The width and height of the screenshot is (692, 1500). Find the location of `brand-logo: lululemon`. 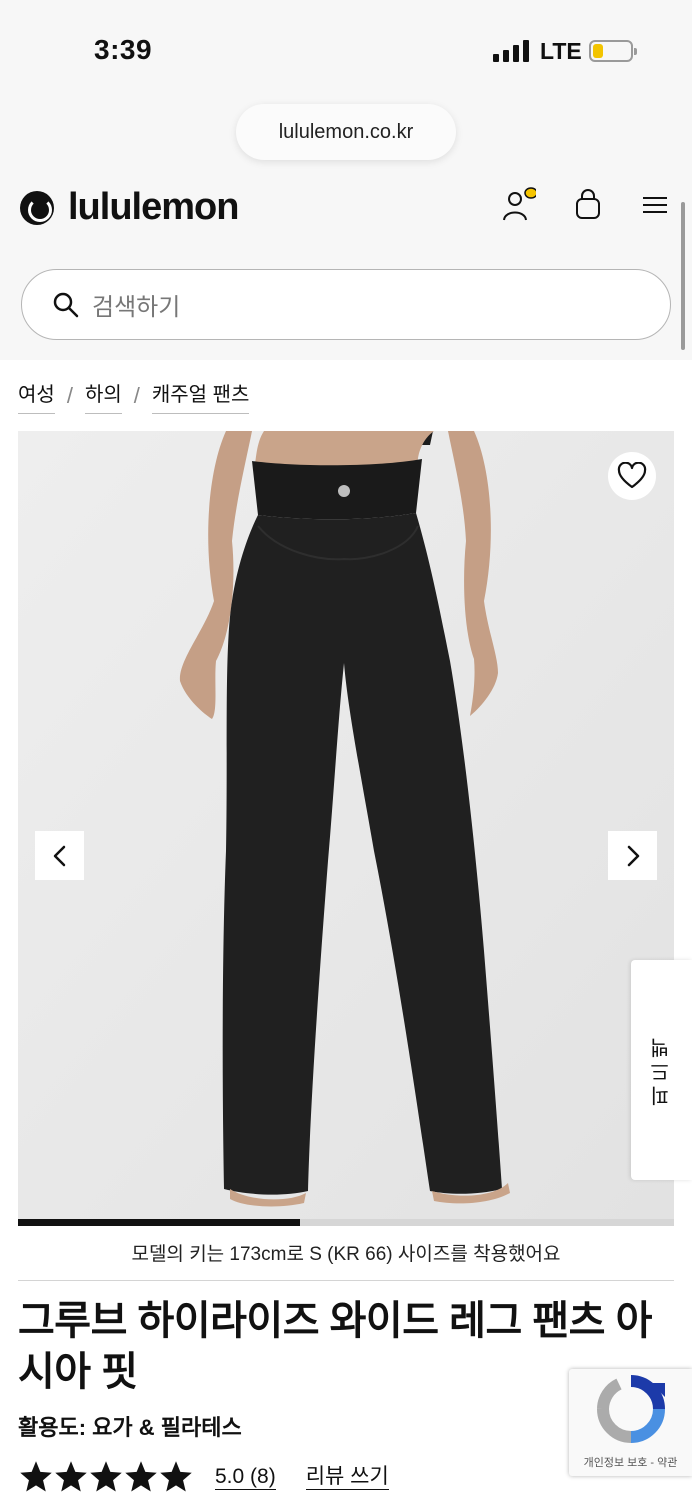

brand-logo: lululemon is located at coordinates (129, 207).